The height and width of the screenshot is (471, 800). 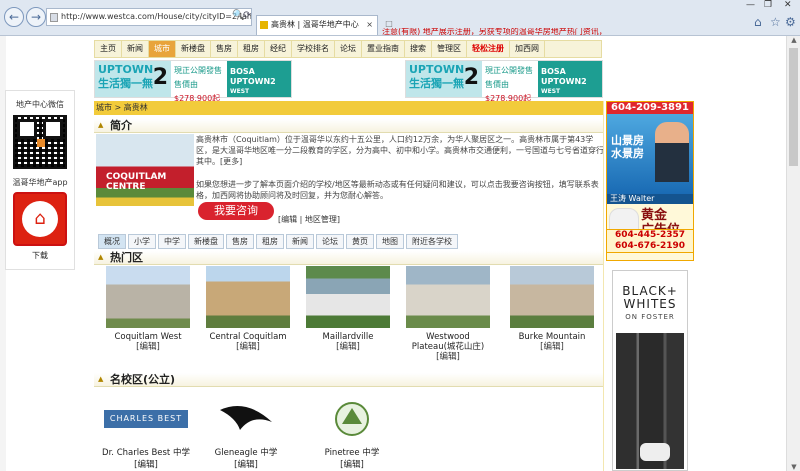 What do you see at coordinates (793, 40) in the screenshot?
I see `scroll-up-icon: ▲` at bounding box center [793, 40].